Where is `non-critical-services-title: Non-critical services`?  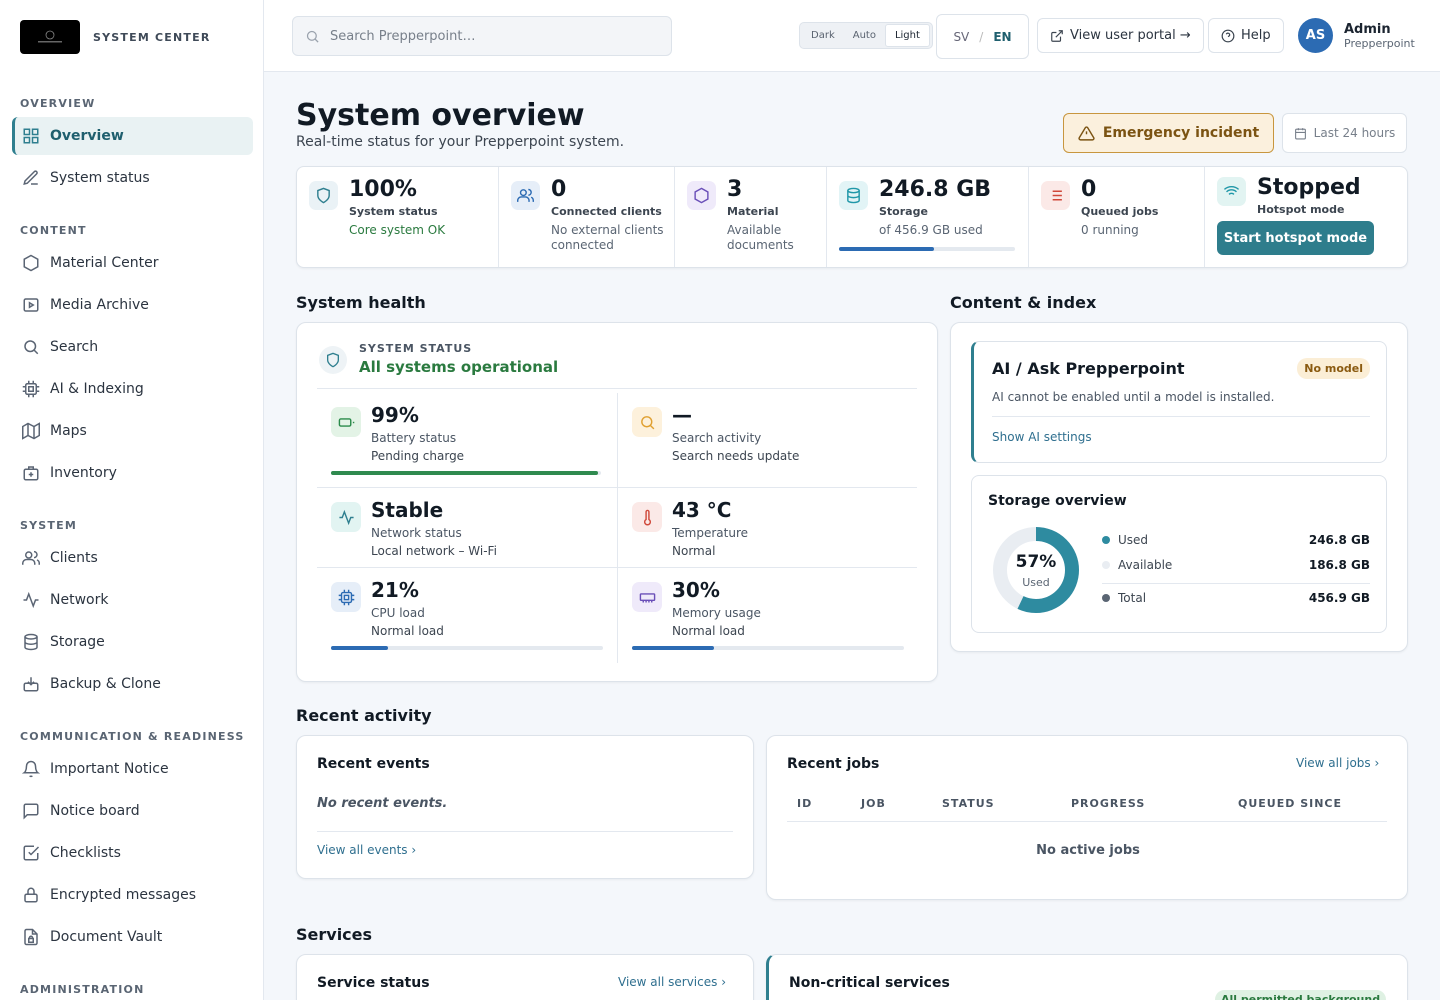 non-critical-services-title: Non-critical services is located at coordinates (869, 983).